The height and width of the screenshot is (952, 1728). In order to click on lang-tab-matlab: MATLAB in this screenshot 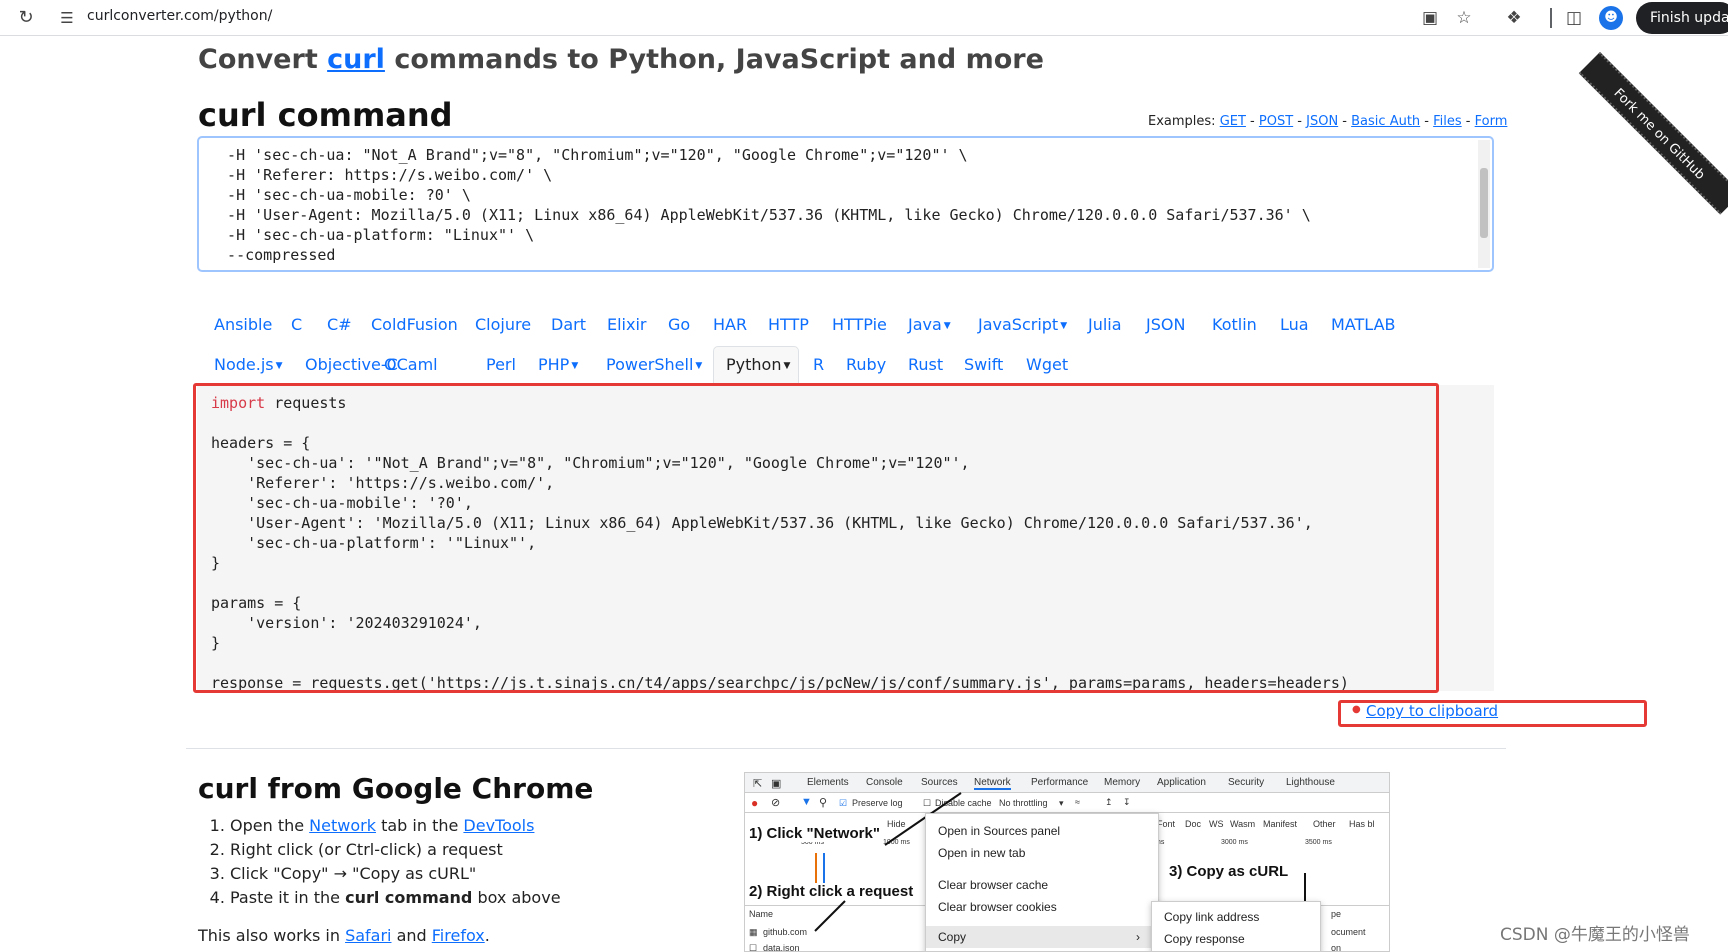, I will do `click(1363, 324)`.